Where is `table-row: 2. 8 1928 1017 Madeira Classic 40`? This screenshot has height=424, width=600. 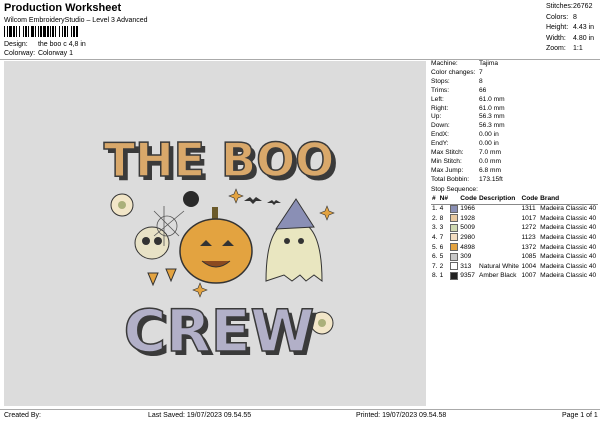
table-row: 2. 8 1928 1017 Madeira Classic 40 is located at coordinates (514, 219).